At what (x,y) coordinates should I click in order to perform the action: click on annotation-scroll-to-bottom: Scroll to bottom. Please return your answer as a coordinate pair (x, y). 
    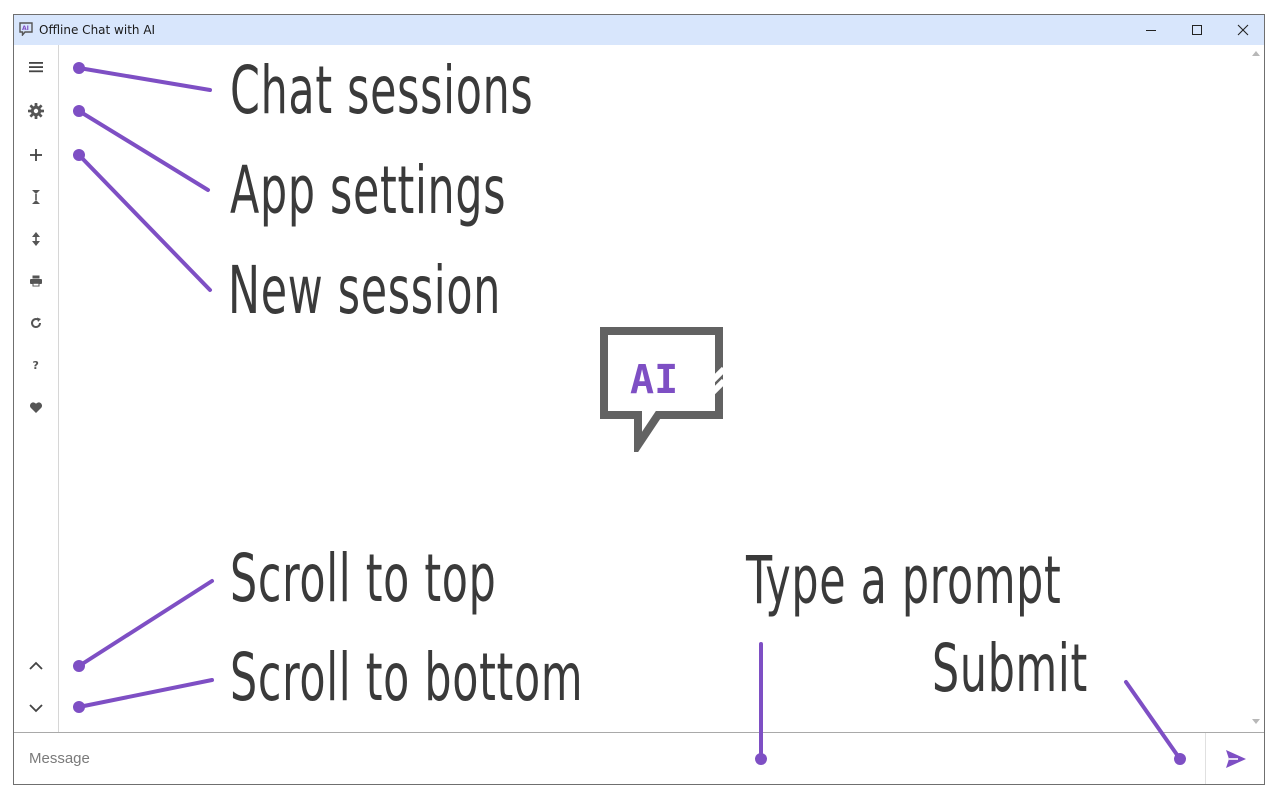
    Looking at the image, I should click on (407, 677).